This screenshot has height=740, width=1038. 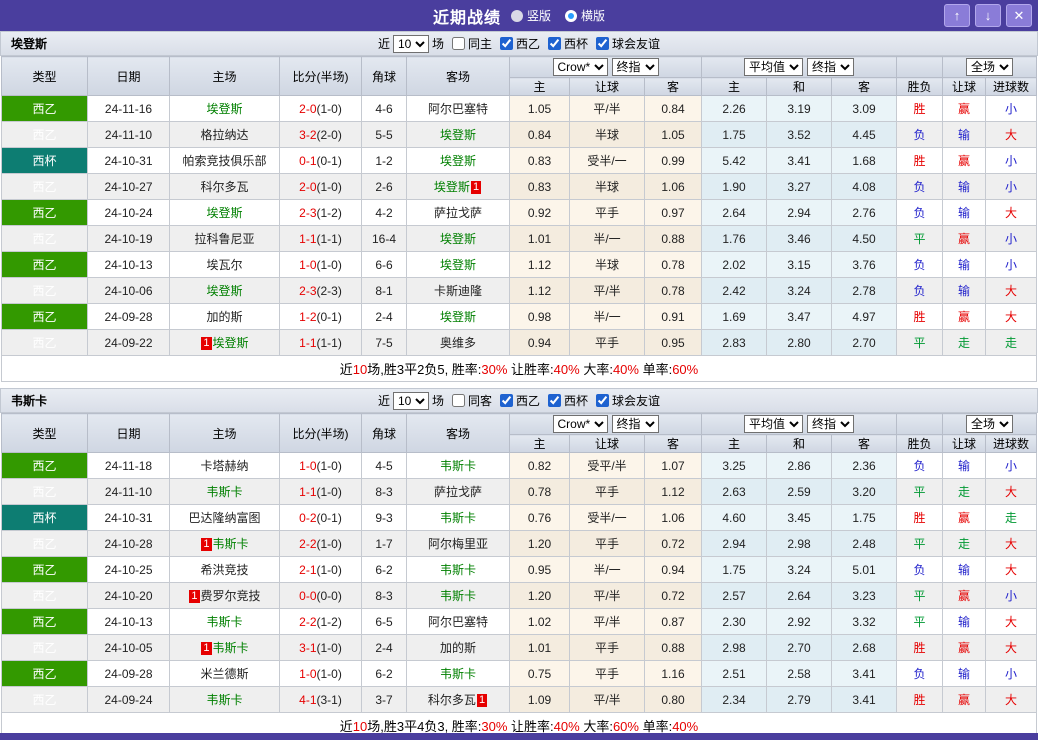 What do you see at coordinates (585, 15) in the screenshot?
I see `radio-horizontal: 横版` at bounding box center [585, 15].